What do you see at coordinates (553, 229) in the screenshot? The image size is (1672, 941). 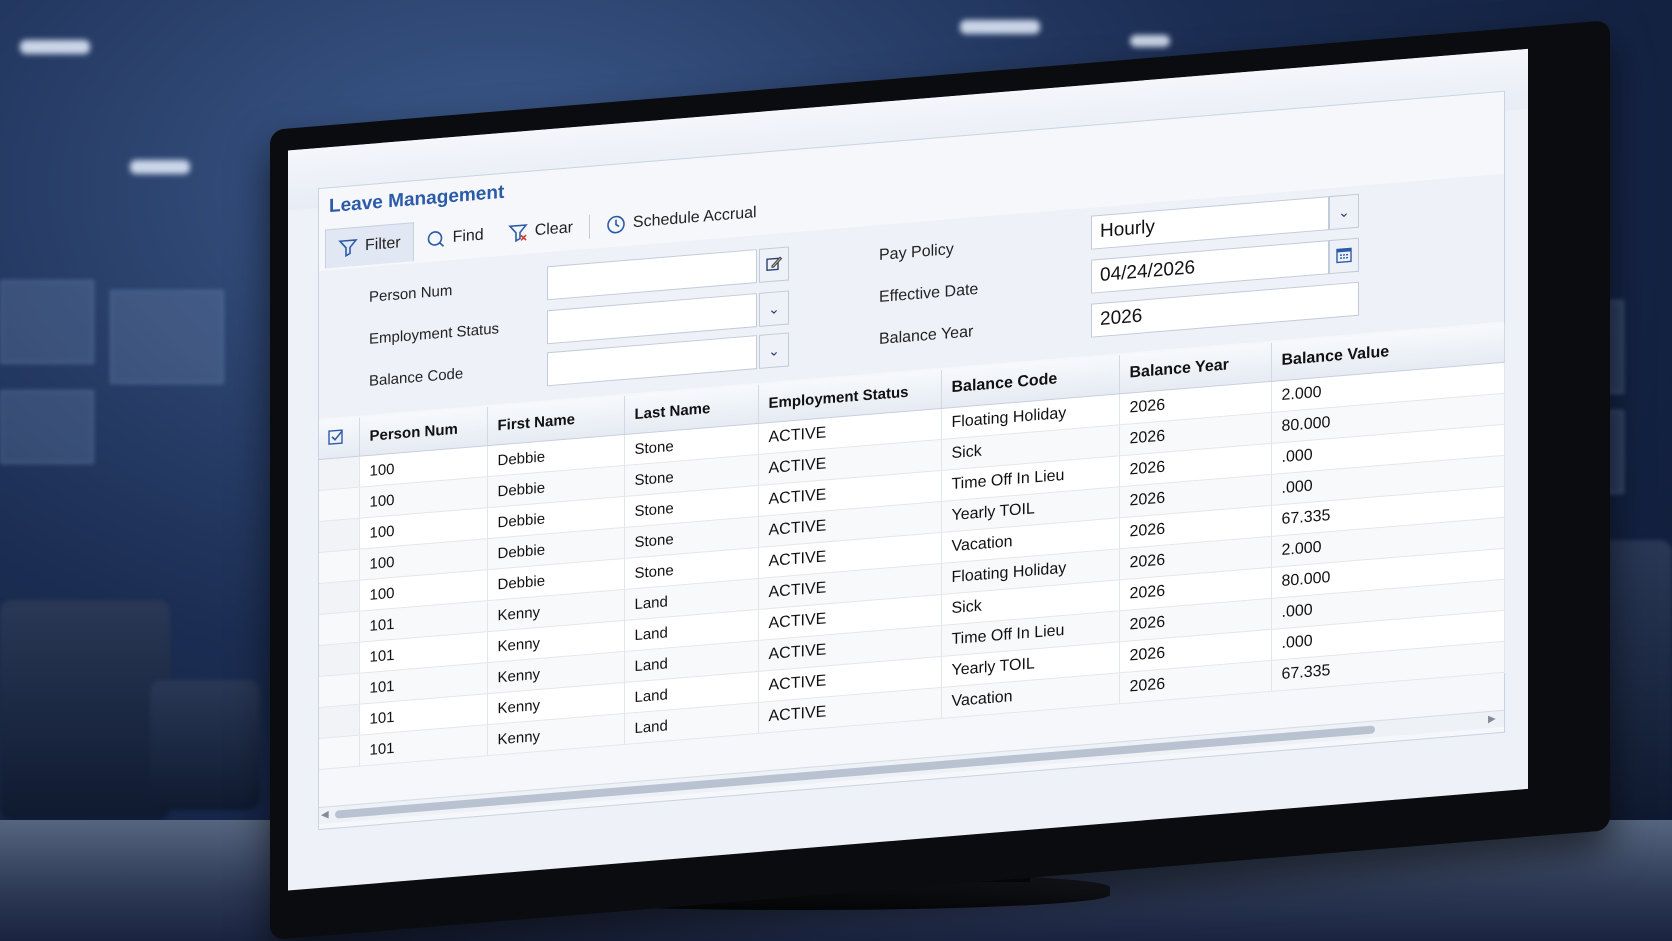 I see `clear-label: Clear` at bounding box center [553, 229].